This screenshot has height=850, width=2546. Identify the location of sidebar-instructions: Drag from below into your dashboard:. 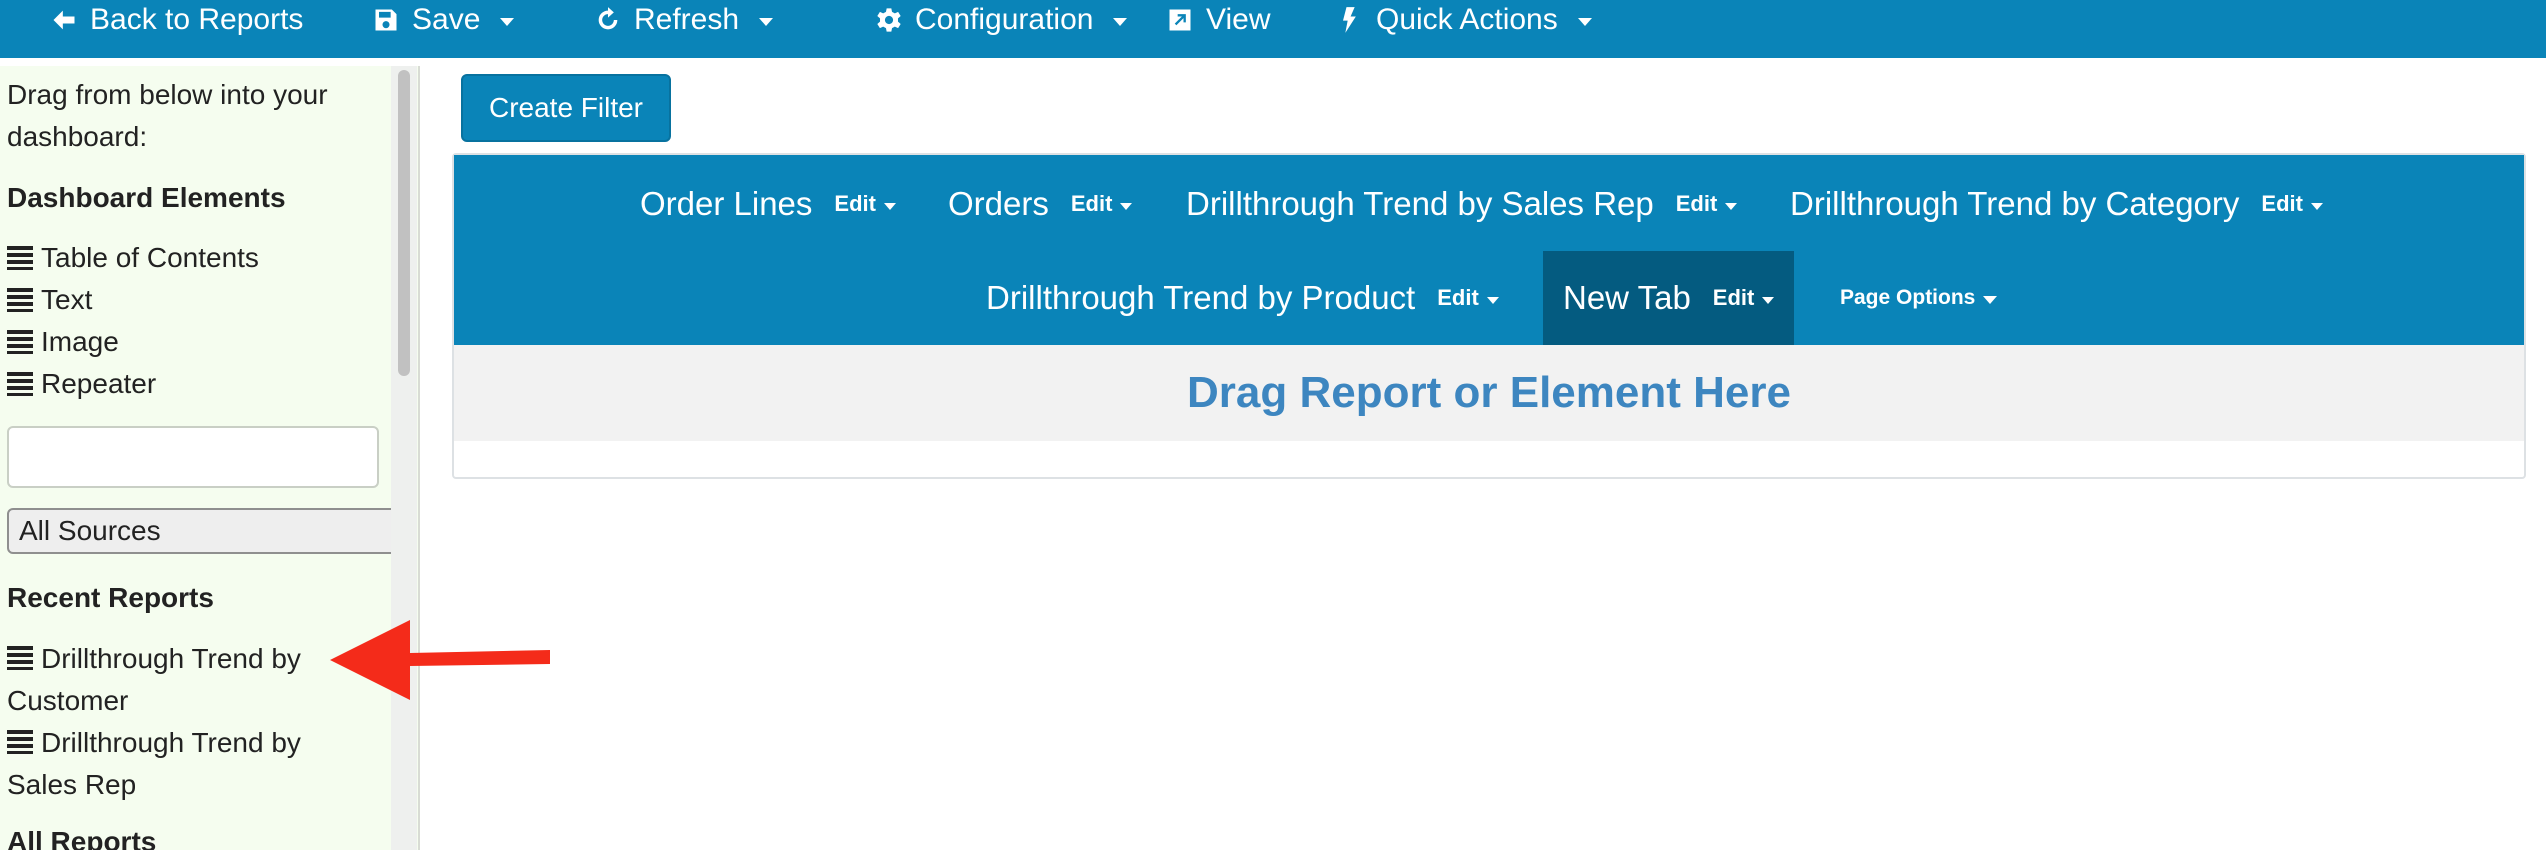
(167, 116).